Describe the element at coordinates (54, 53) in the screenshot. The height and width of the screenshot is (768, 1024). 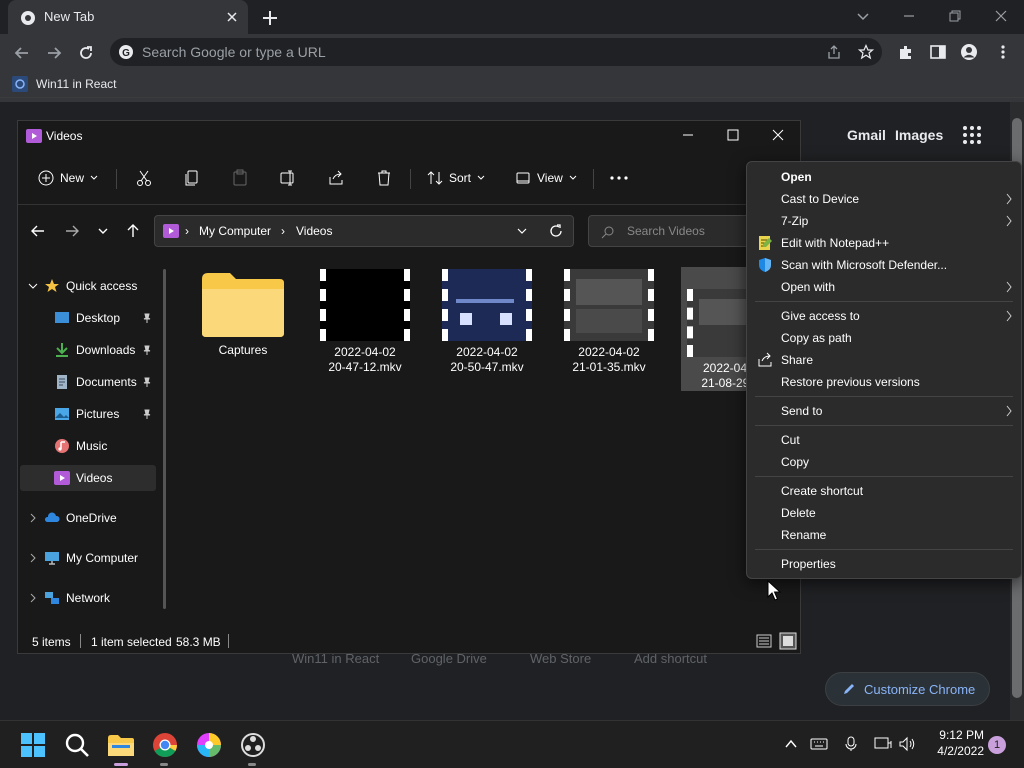
I see `forward-icon` at that location.